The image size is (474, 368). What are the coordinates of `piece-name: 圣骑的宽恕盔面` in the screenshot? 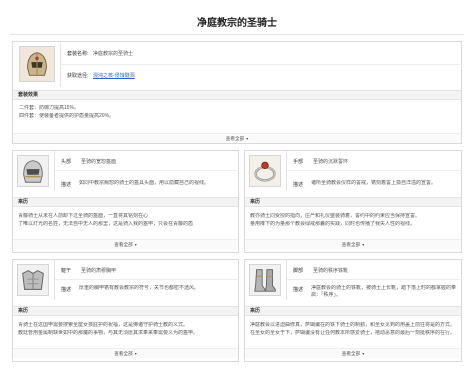 It's located at (99, 162).